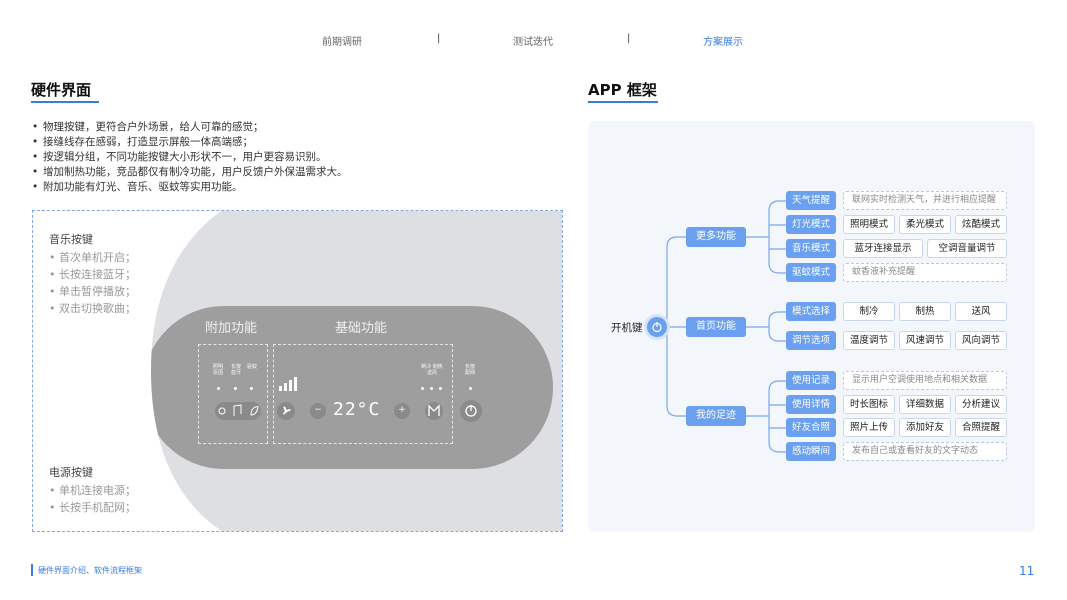 The image size is (1067, 600). What do you see at coordinates (357, 409) in the screenshot?
I see `temperature-display: 22°C` at bounding box center [357, 409].